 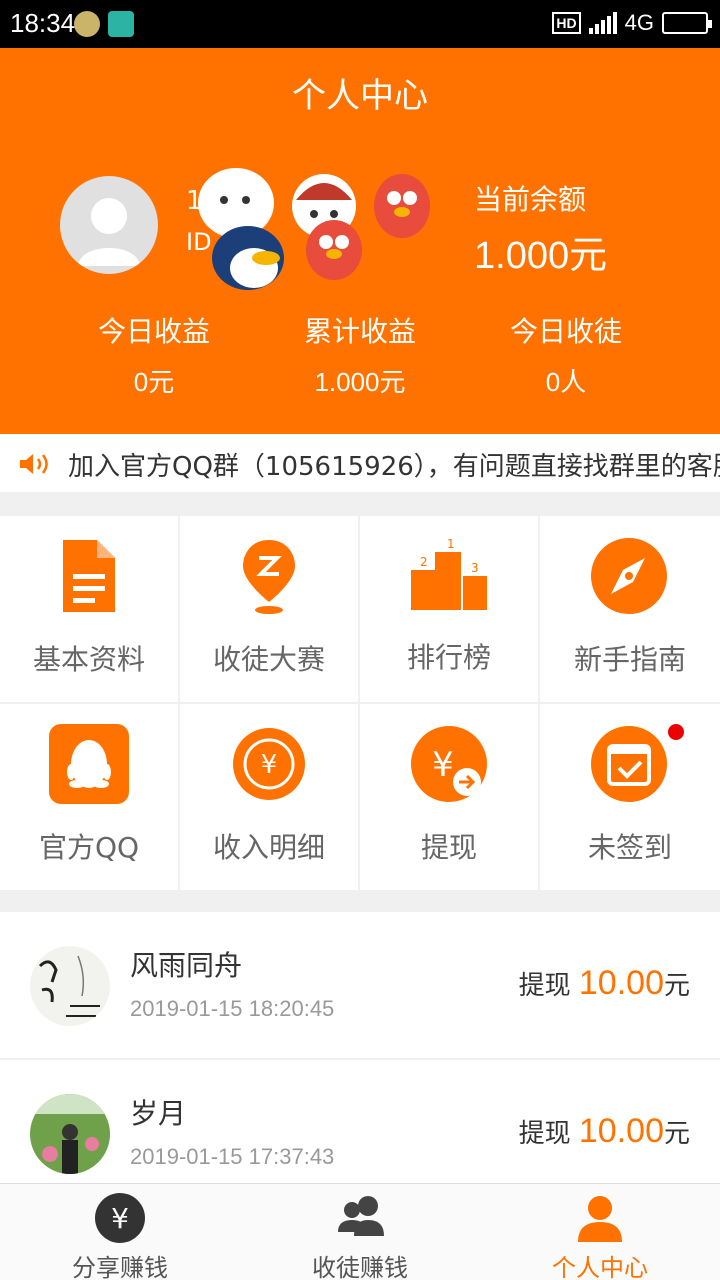 What do you see at coordinates (360, 1267) in the screenshot?
I see `tab-label: 收徒赚钱` at bounding box center [360, 1267].